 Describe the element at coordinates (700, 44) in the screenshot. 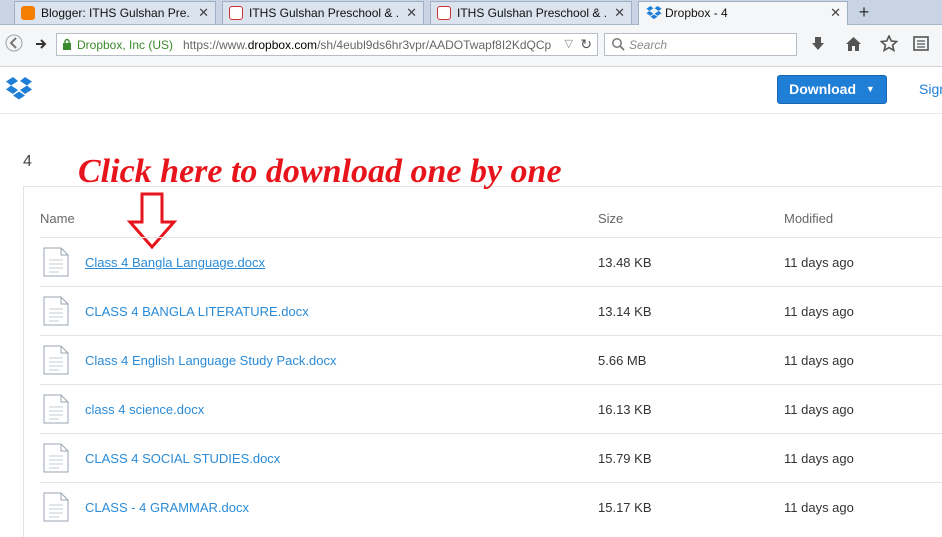

I see `search-input: Search` at that location.